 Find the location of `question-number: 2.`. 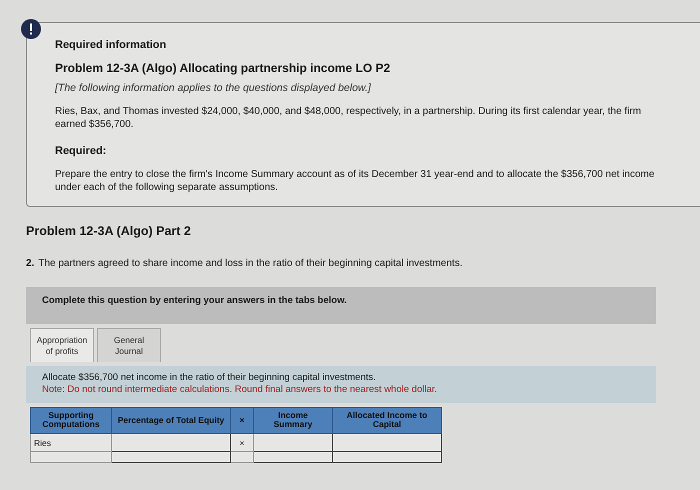

question-number: 2. is located at coordinates (30, 263).